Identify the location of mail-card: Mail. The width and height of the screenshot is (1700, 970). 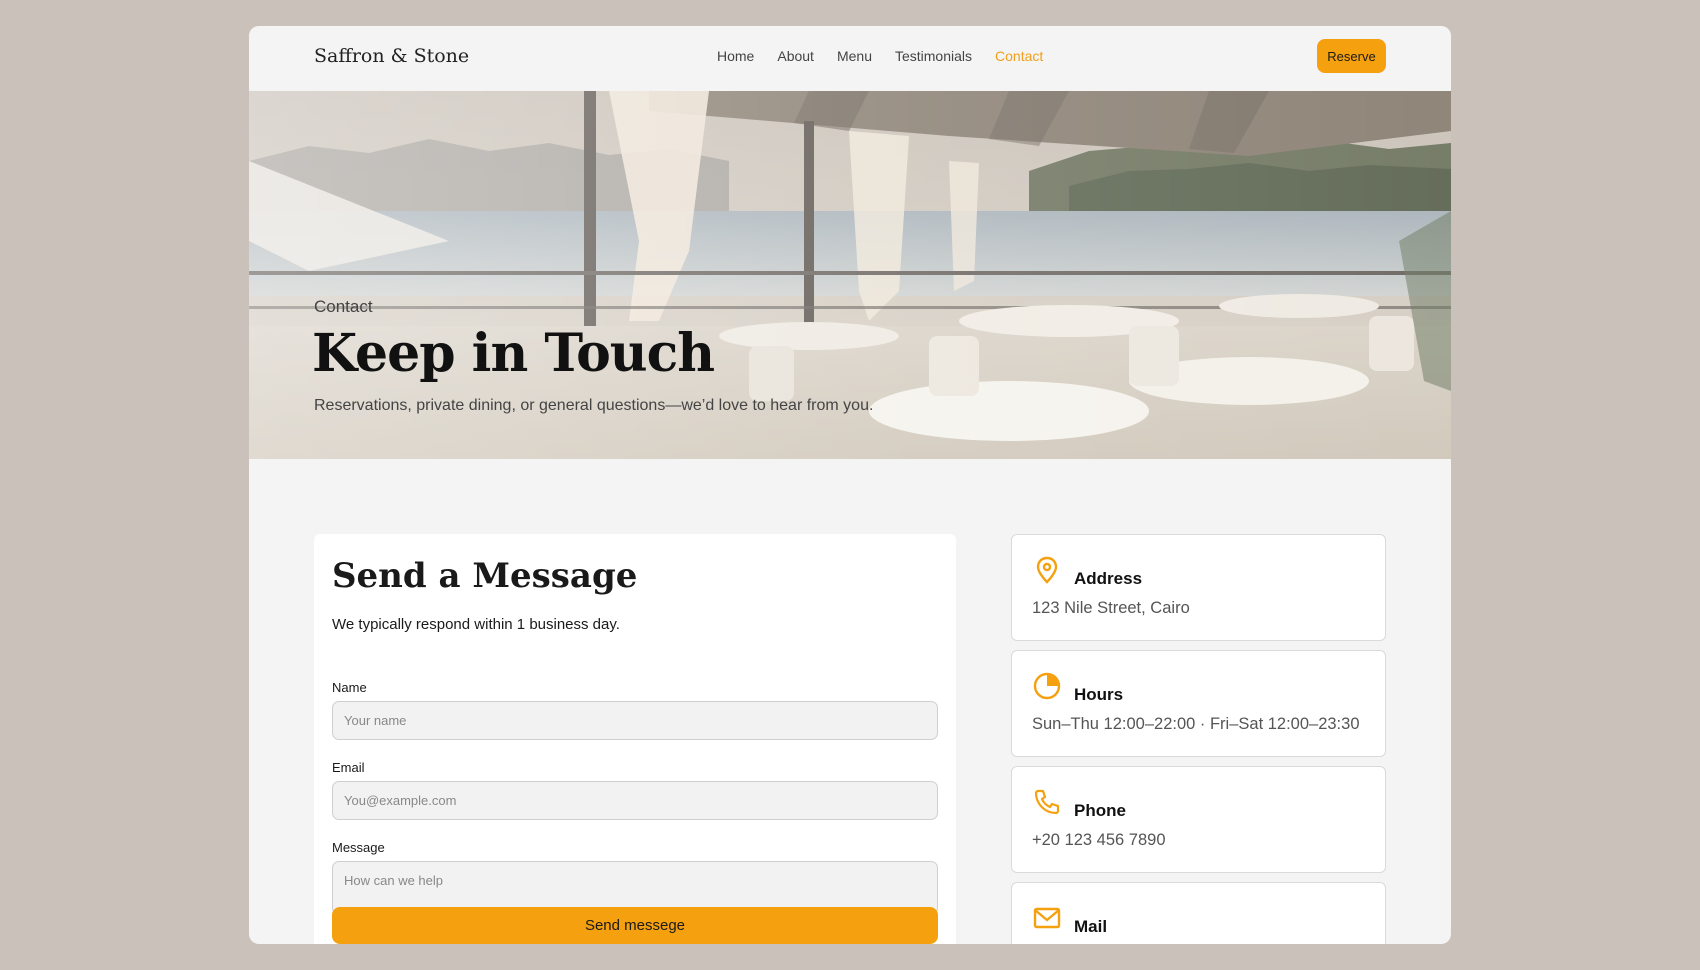
(1198, 913).